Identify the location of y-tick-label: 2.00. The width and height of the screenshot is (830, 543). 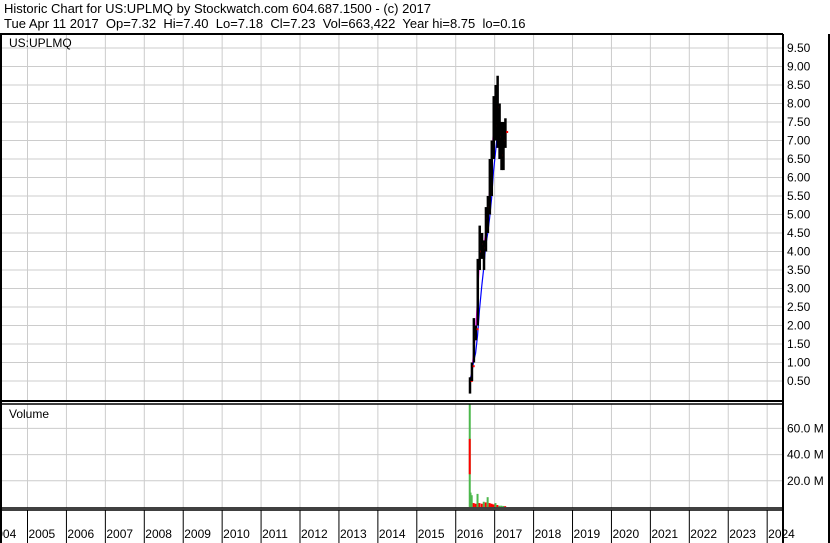
(799, 326).